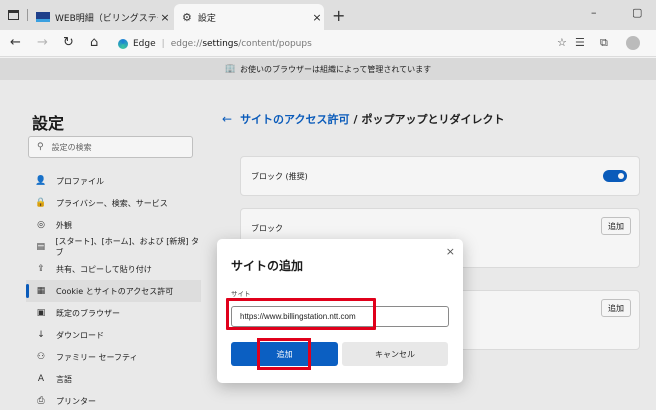  I want to click on tab-title: WEB明細（ビリングステーション）|, so click(106, 18).